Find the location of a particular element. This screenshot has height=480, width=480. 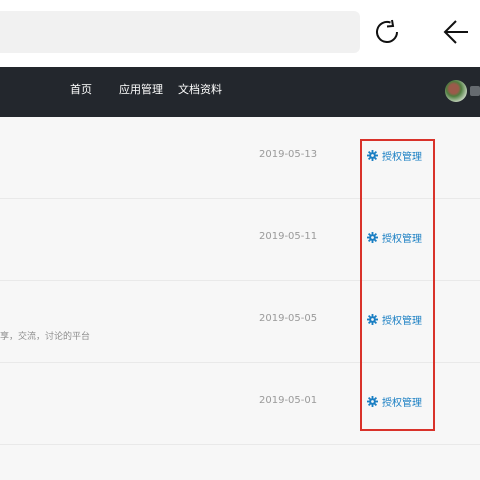

back-button is located at coordinates (456, 32).